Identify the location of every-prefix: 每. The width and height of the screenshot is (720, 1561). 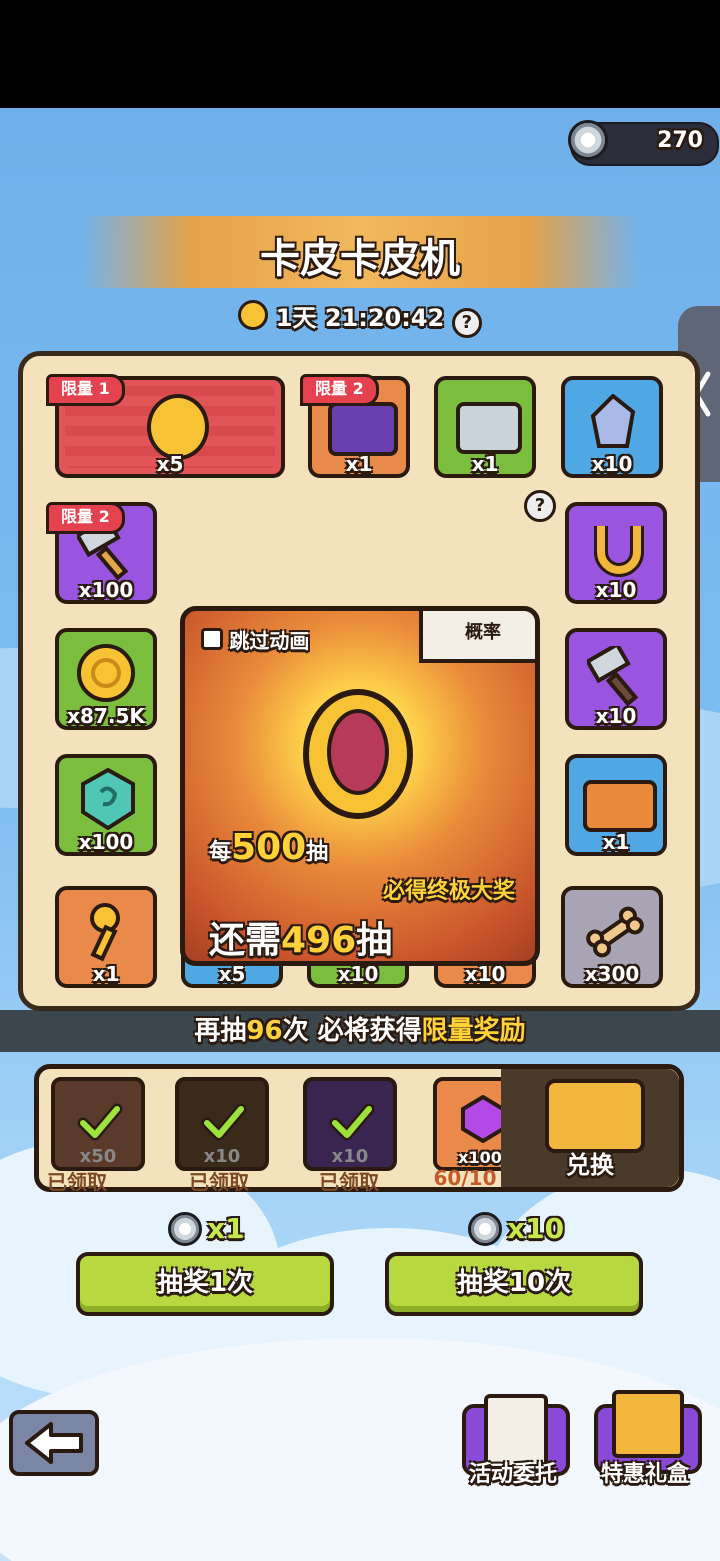
(220, 852).